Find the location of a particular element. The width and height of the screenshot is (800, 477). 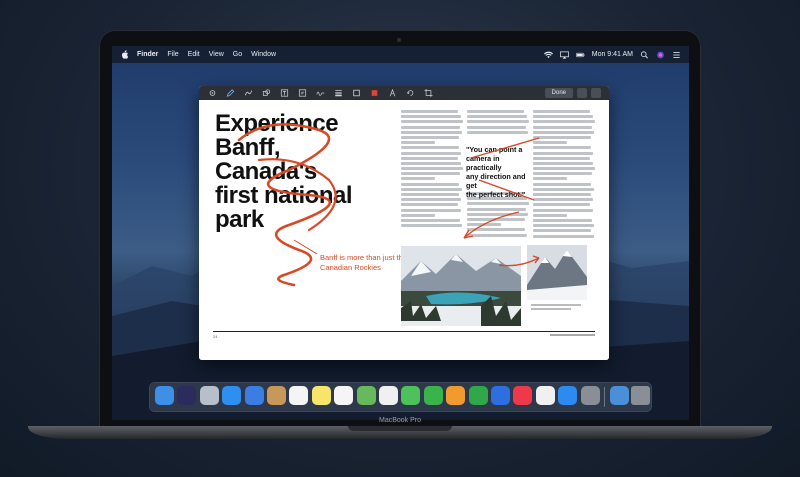

pull-quote-line-3: any direction and get is located at coordinates (496, 181).